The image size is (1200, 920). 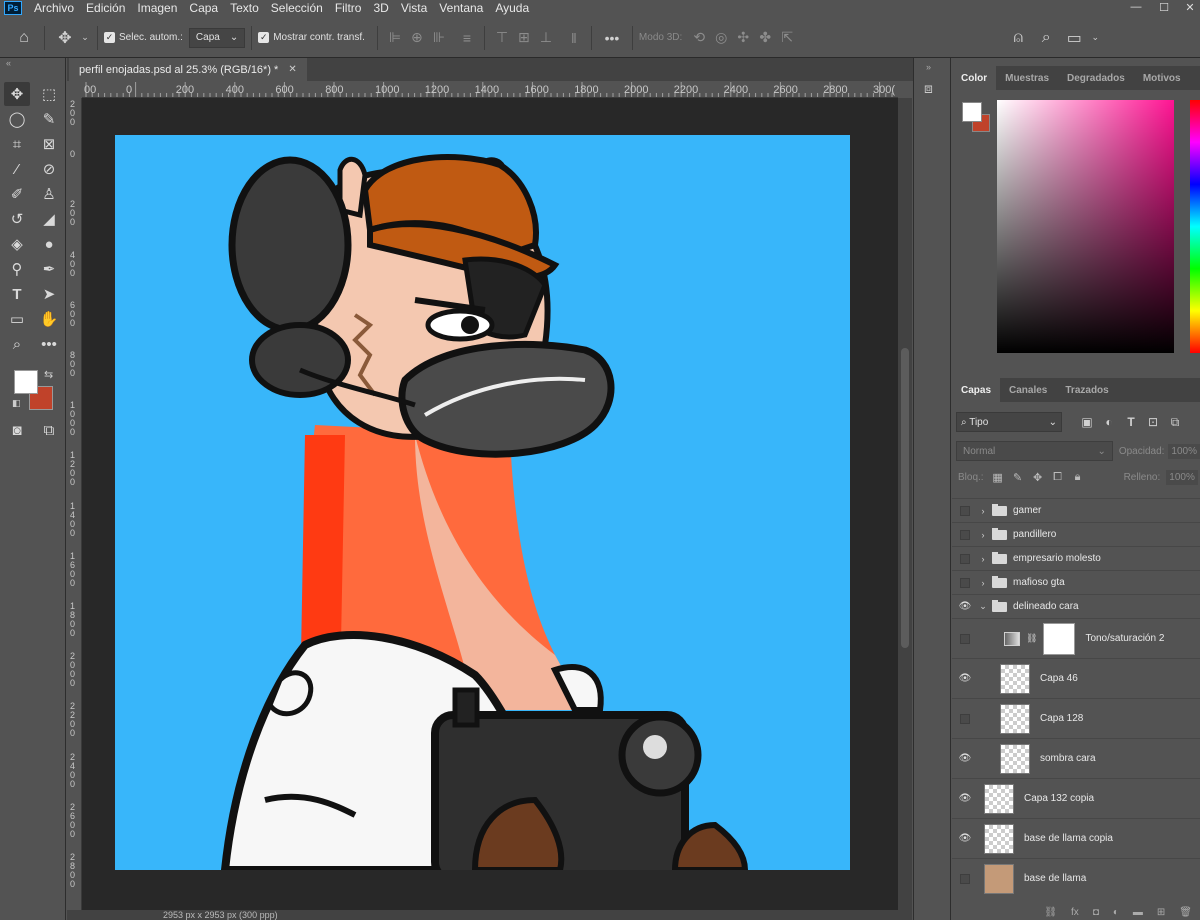 I want to click on close-icon: ✕, so click(x=1189, y=7).